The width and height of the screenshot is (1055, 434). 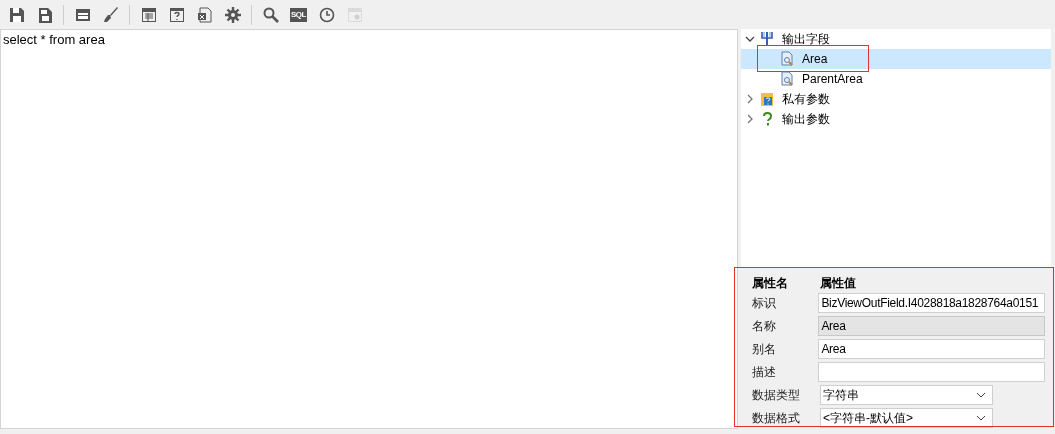 What do you see at coordinates (838, 283) in the screenshot?
I see `column-header: 属性值` at bounding box center [838, 283].